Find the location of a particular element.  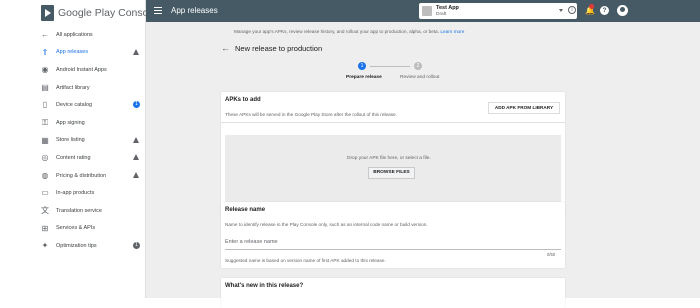

add-apk-from-library-button: ADD APK FROM LIBRARY is located at coordinates (524, 108).